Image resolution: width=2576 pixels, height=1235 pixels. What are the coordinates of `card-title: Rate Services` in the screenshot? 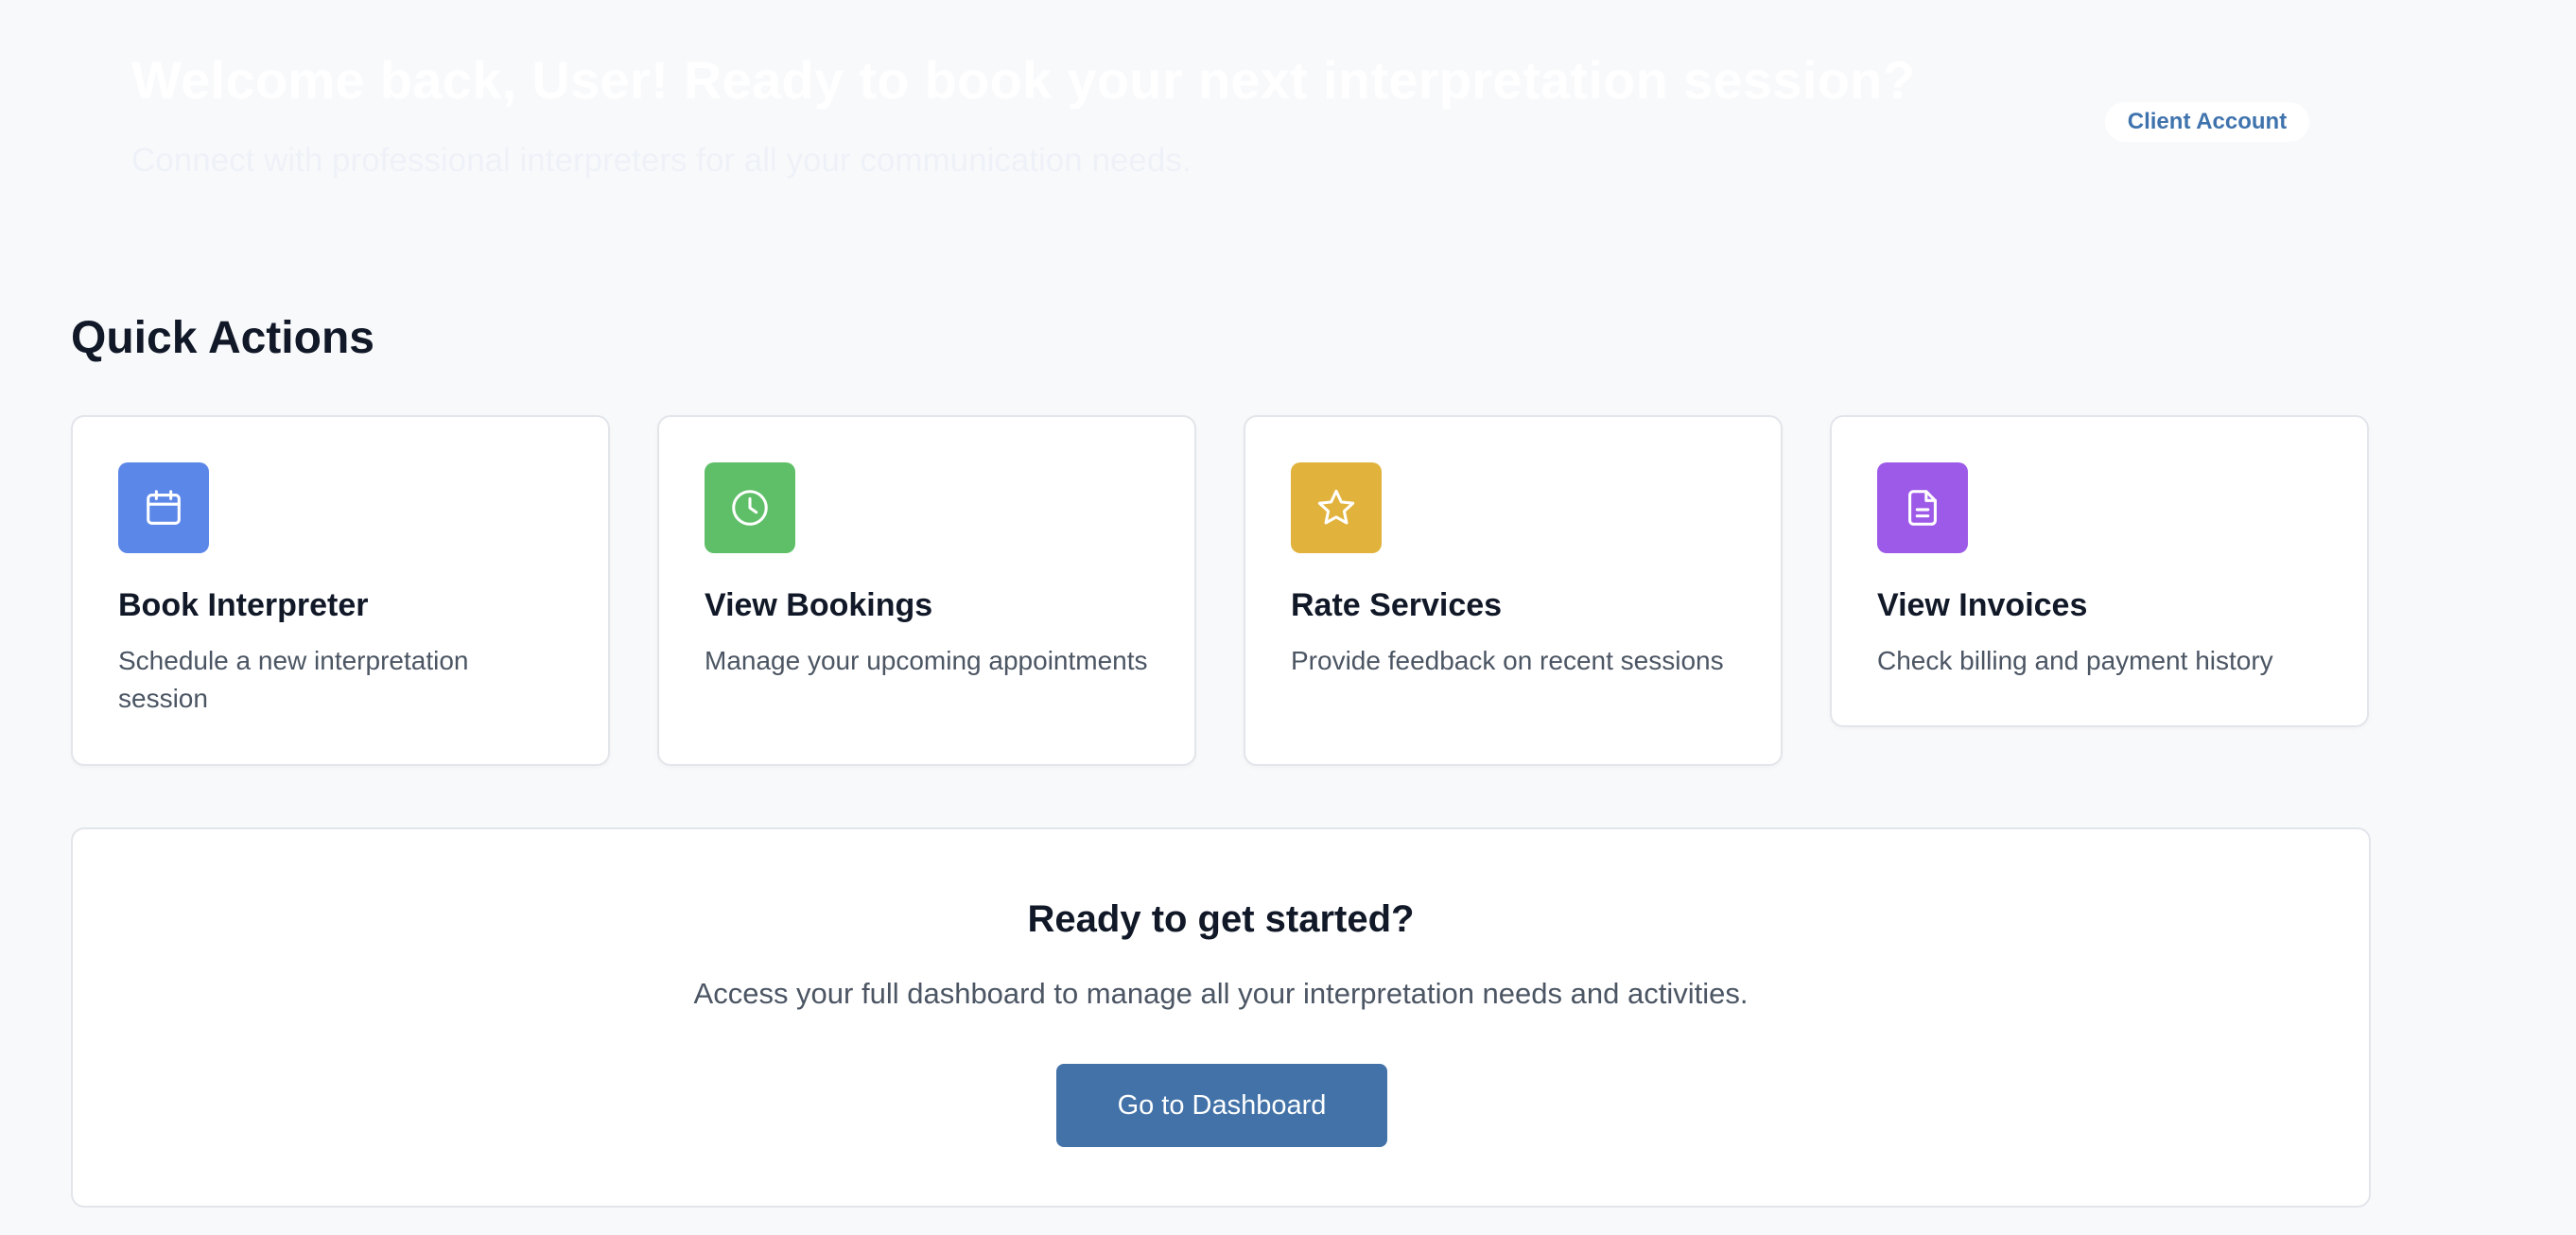 It's located at (1397, 605).